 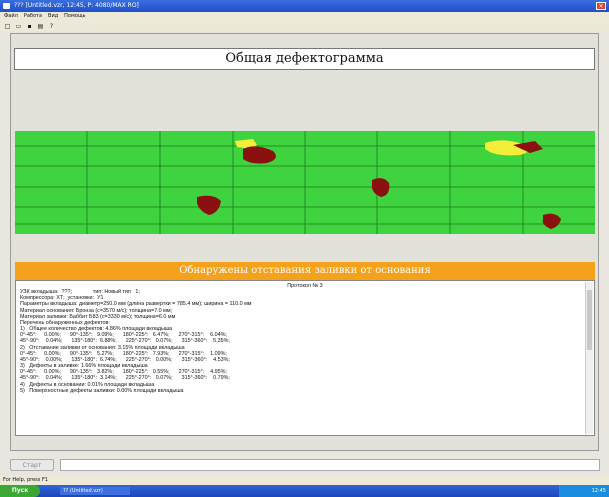 What do you see at coordinates (304, 480) in the screenshot?
I see `status-bar: For Help, press F1` at bounding box center [304, 480].